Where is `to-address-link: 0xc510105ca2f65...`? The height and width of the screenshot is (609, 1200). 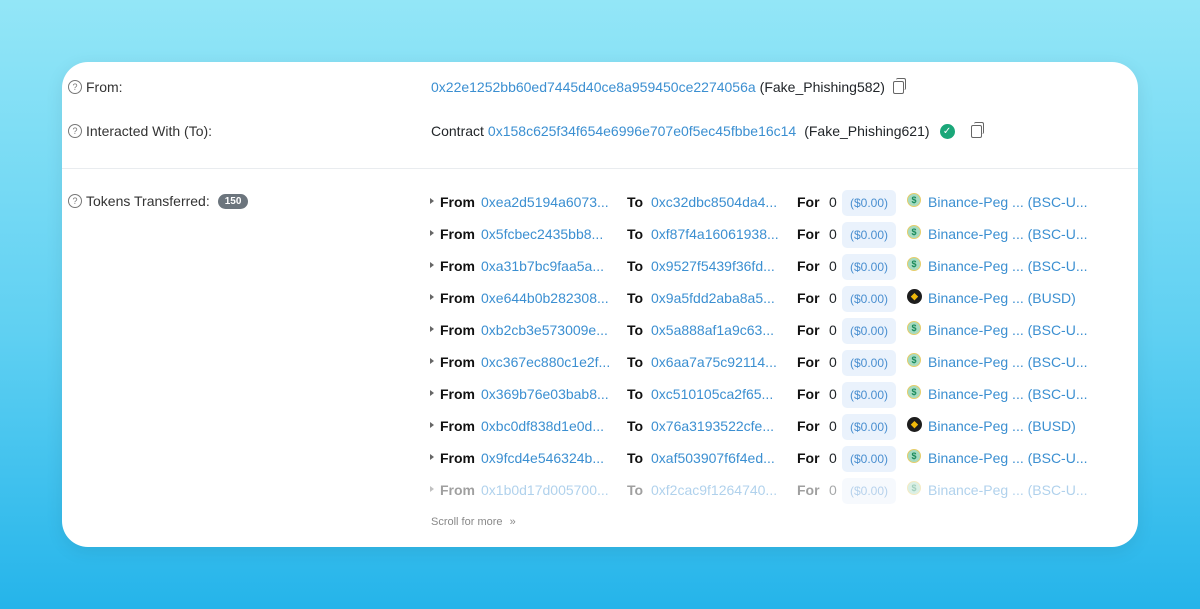
to-address-link: 0xc510105ca2f65... is located at coordinates (712, 394).